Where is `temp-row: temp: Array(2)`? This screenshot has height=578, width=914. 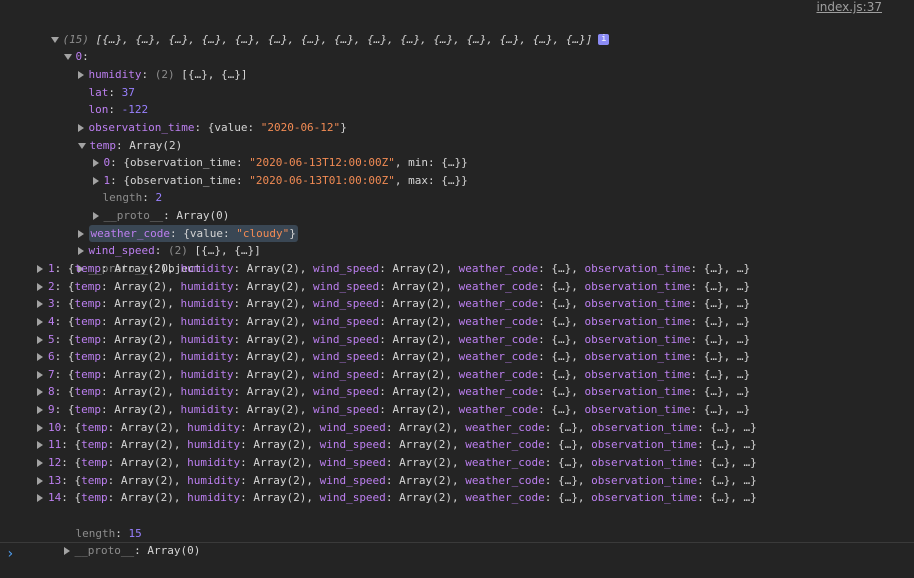 temp-row: temp: Array(2) is located at coordinates (457, 135).